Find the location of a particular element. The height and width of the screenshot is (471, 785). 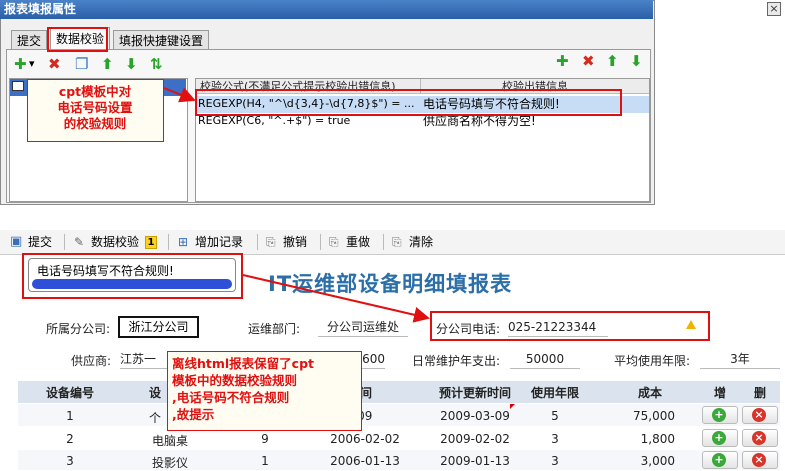

callout-arrow is located at coordinates (179, 95).